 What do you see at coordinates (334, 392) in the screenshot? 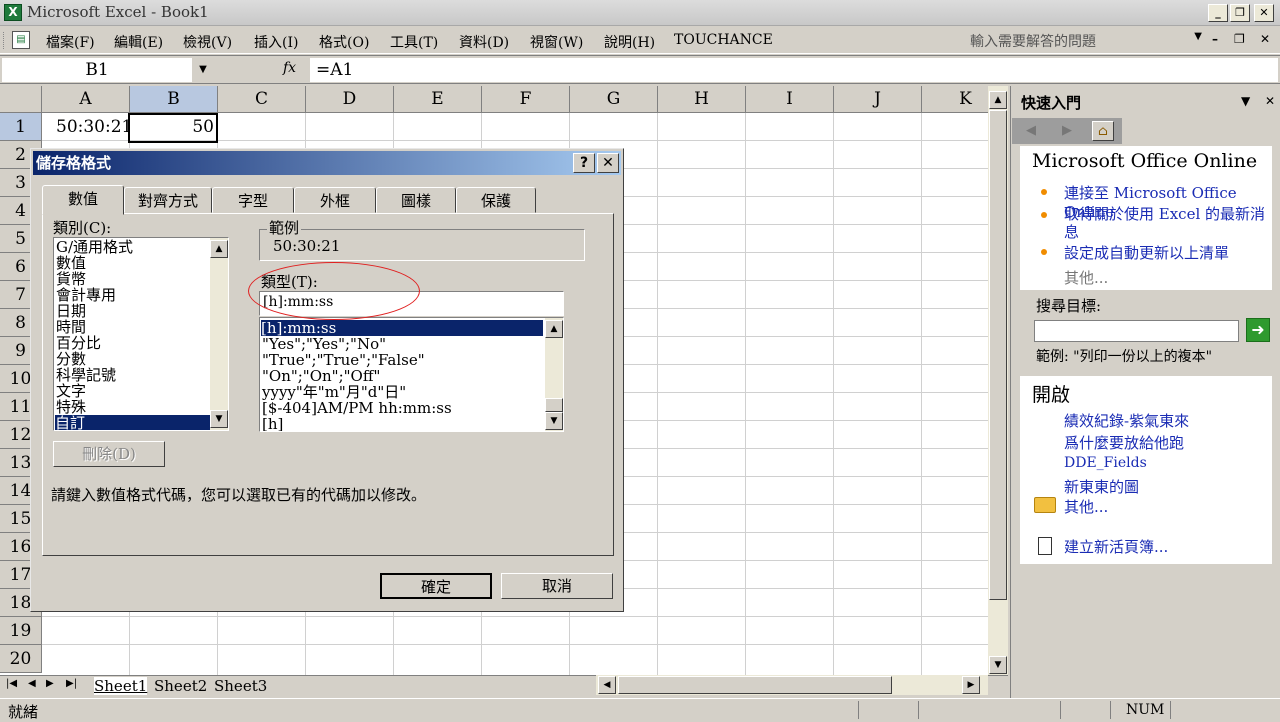
I see `type-item: yyyy"年"m"月"d"日"` at bounding box center [334, 392].